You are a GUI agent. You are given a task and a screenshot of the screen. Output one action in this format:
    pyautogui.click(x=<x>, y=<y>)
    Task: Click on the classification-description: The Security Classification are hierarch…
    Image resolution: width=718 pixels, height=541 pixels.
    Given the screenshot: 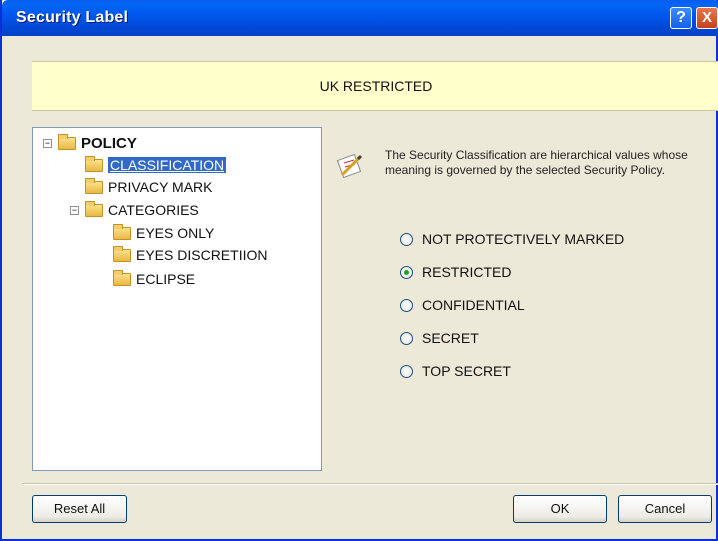 What is the action you would take?
    pyautogui.click(x=536, y=162)
    